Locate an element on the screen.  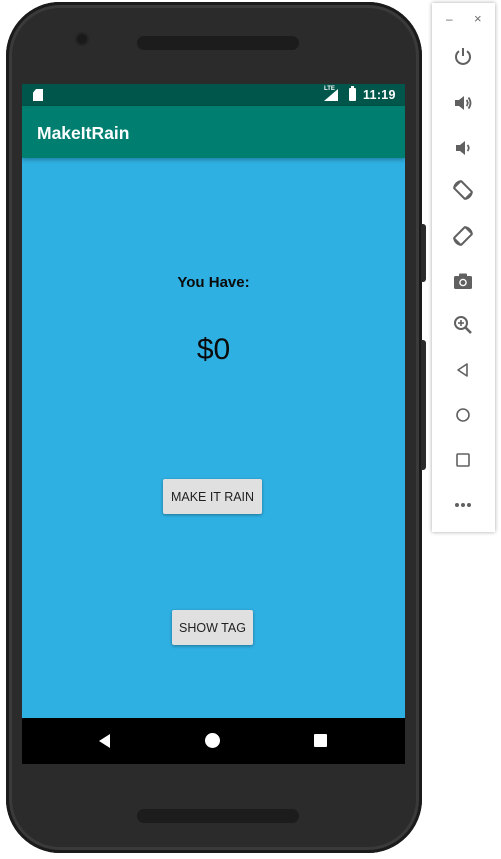
screenshot-button is located at coordinates (463, 281).